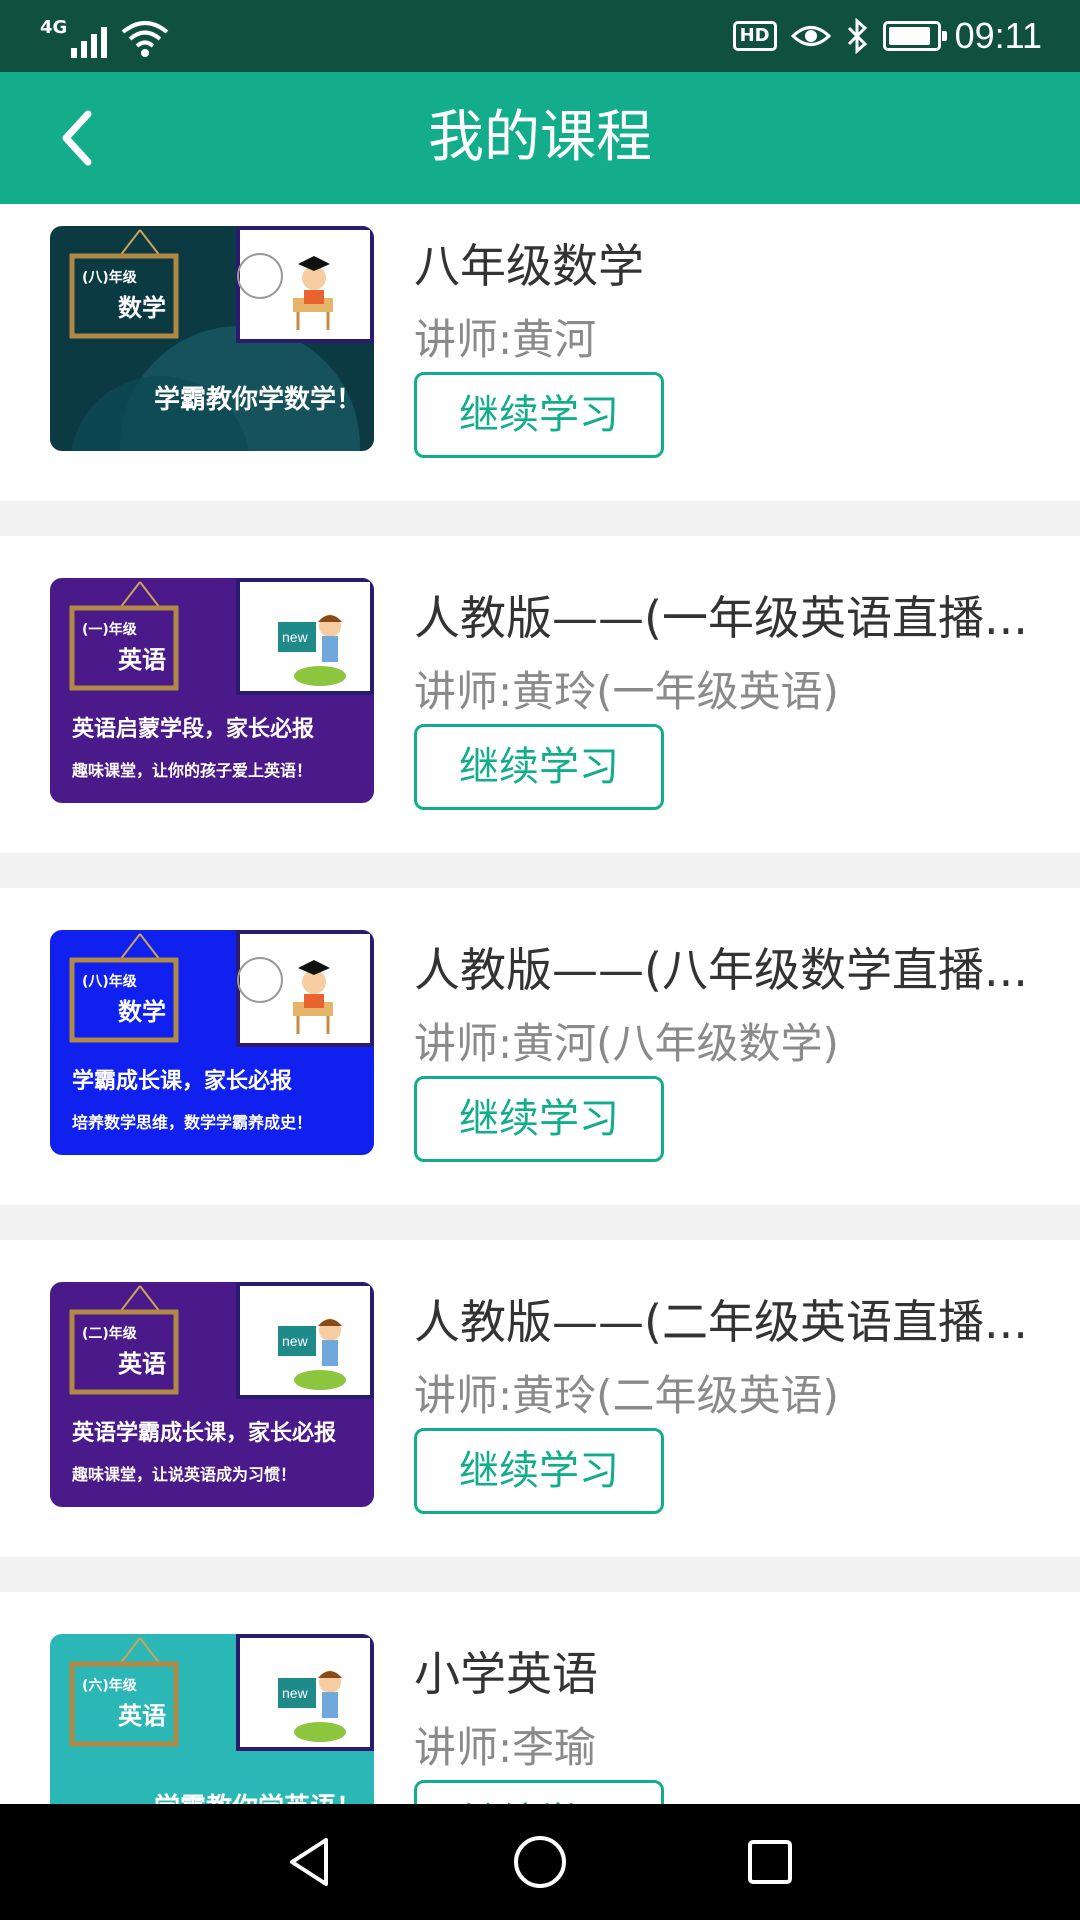 The image size is (1080, 1920). Describe the element at coordinates (192, 1122) in the screenshot. I see `thumb-subtitle: 培养数学思维，数学学霸养成史！` at that location.